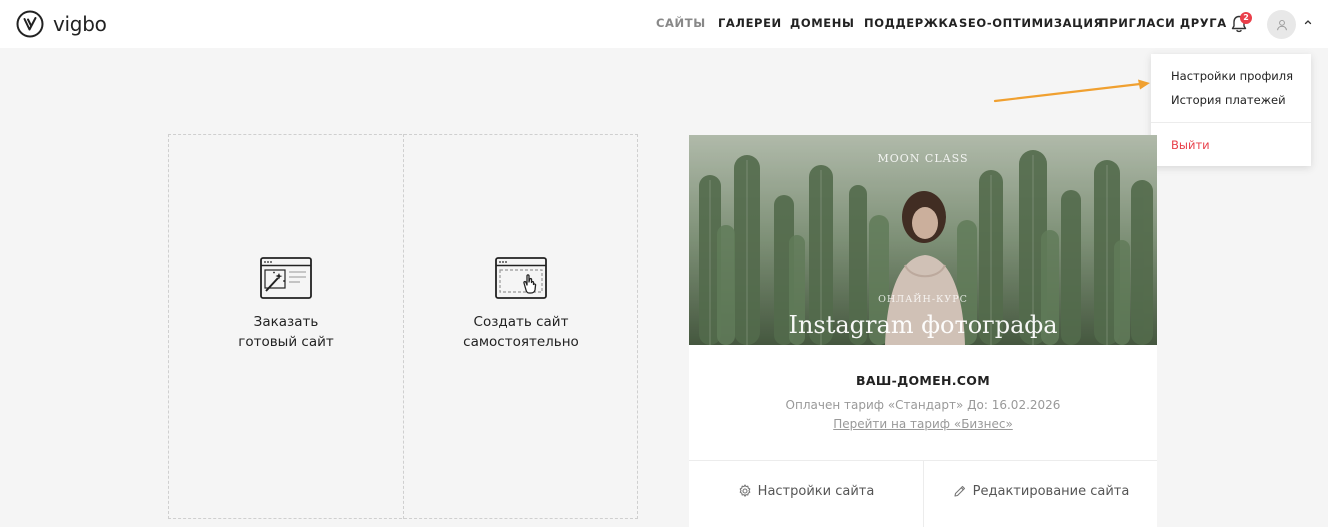 The image size is (1328, 527). What do you see at coordinates (923, 299) in the screenshot?
I see `preview-subtitle: ОНЛАЙН-КУРС` at bounding box center [923, 299].